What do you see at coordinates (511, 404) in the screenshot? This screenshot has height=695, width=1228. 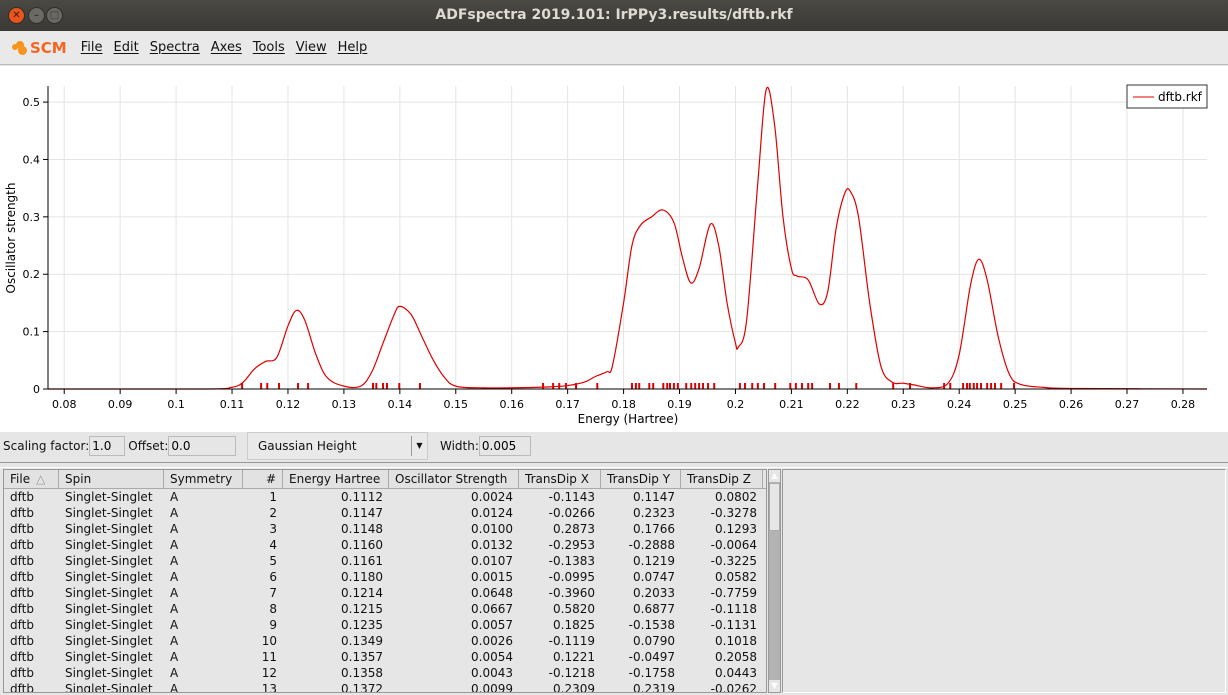 I see `x-tick-label: 0.16` at bounding box center [511, 404].